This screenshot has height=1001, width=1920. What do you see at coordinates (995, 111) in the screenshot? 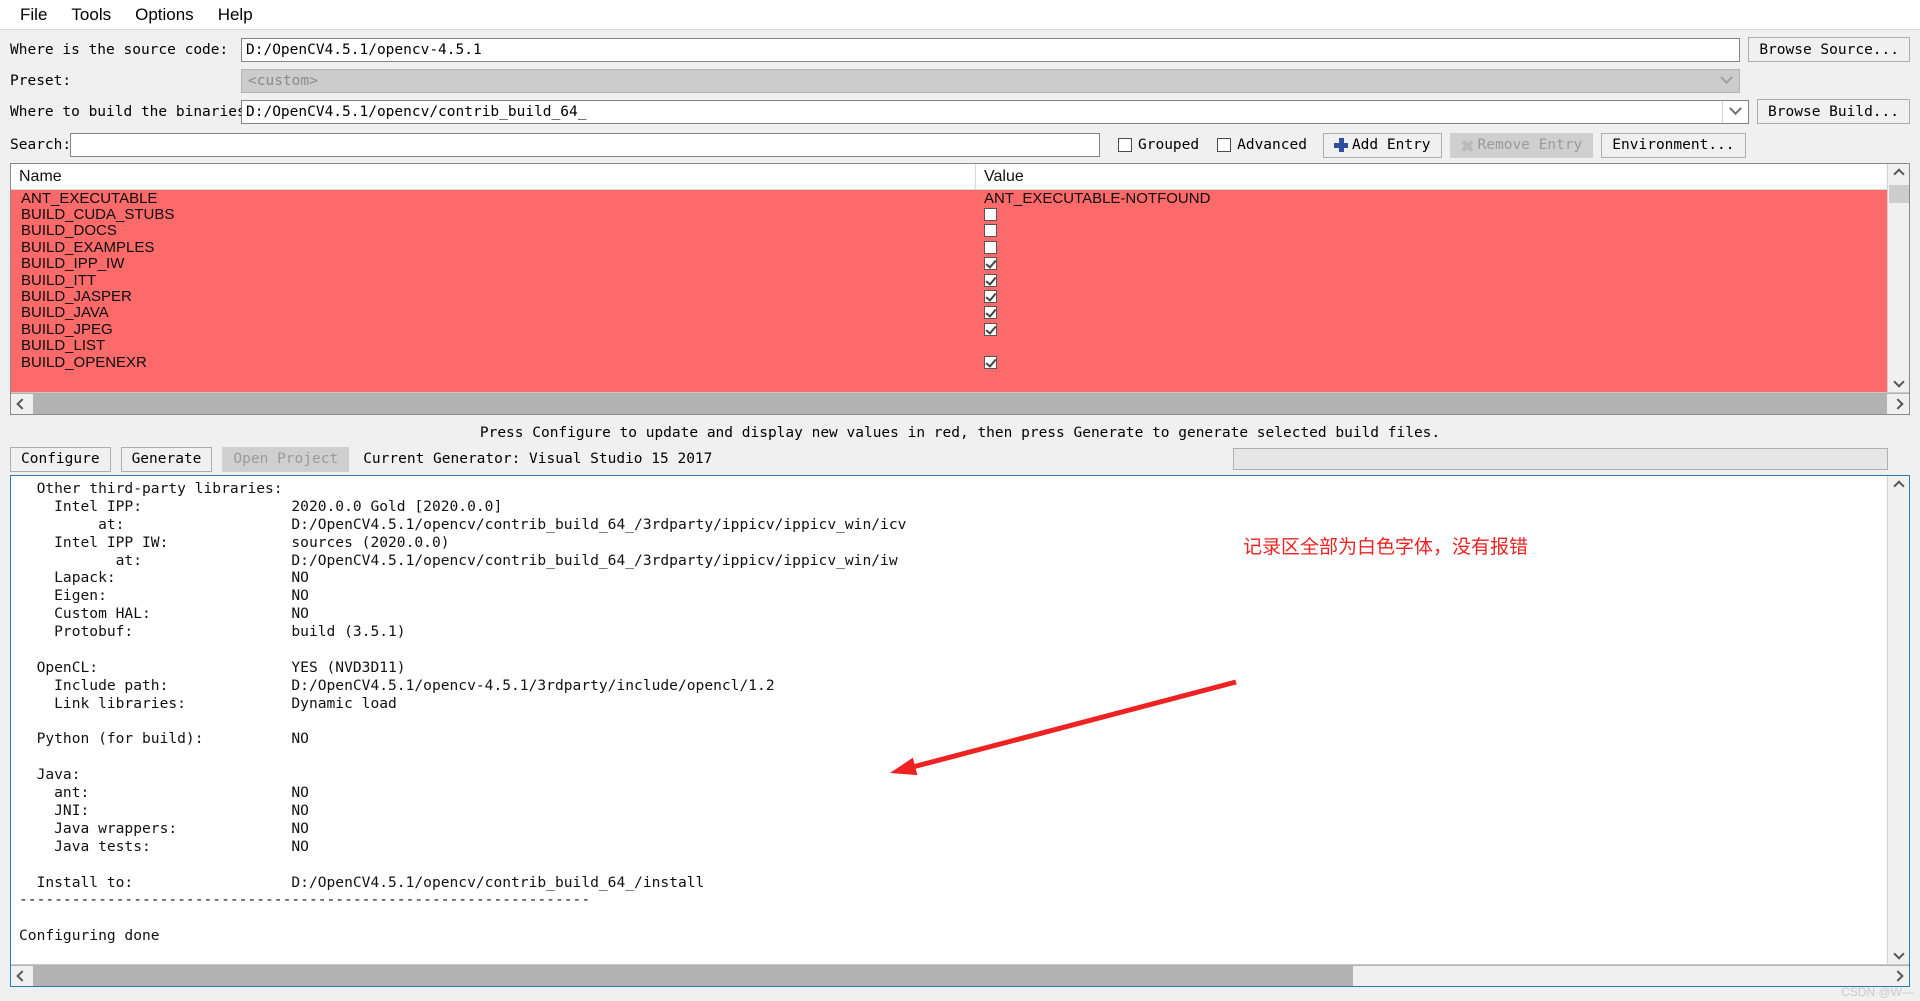
I see `binaries-input: D:/OpenCV4.5.1/opencv/contrib_build_64_` at bounding box center [995, 111].